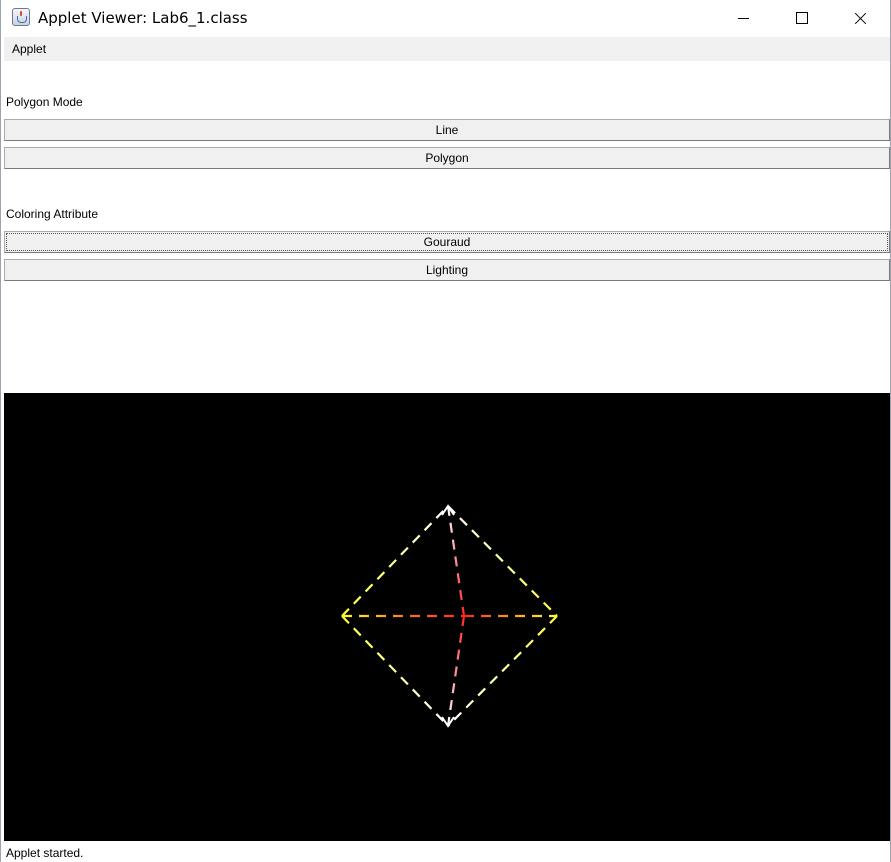 This screenshot has width=891, height=862. What do you see at coordinates (447, 49) in the screenshot?
I see `menu-bar: Applet` at bounding box center [447, 49].